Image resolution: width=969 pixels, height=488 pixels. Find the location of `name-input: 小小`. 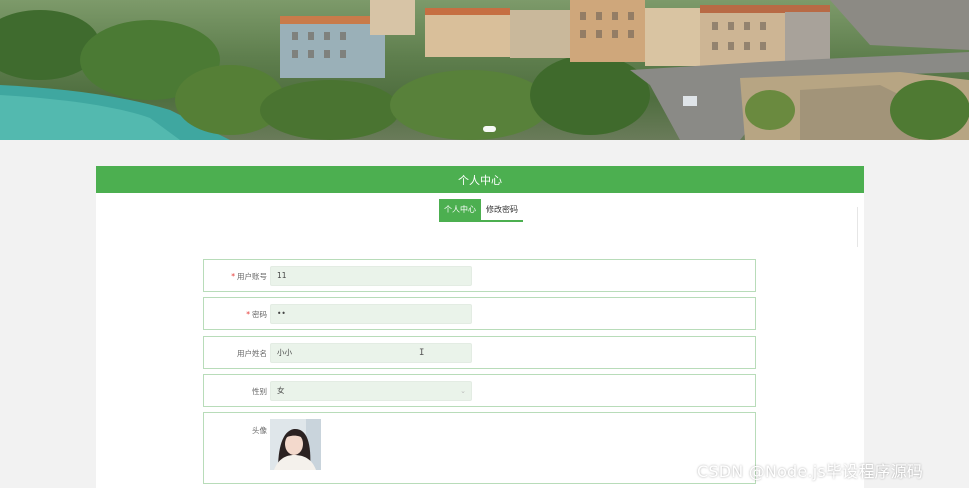

name-input: 小小 is located at coordinates (371, 353).